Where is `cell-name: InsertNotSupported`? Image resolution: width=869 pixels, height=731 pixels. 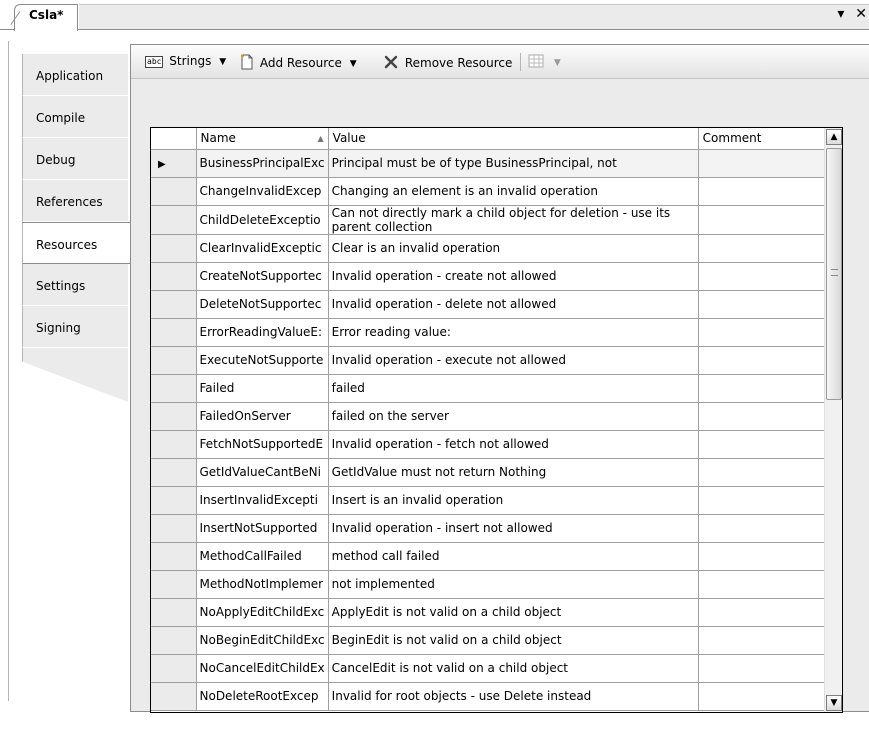 cell-name: InsertNotSupported is located at coordinates (262, 528).